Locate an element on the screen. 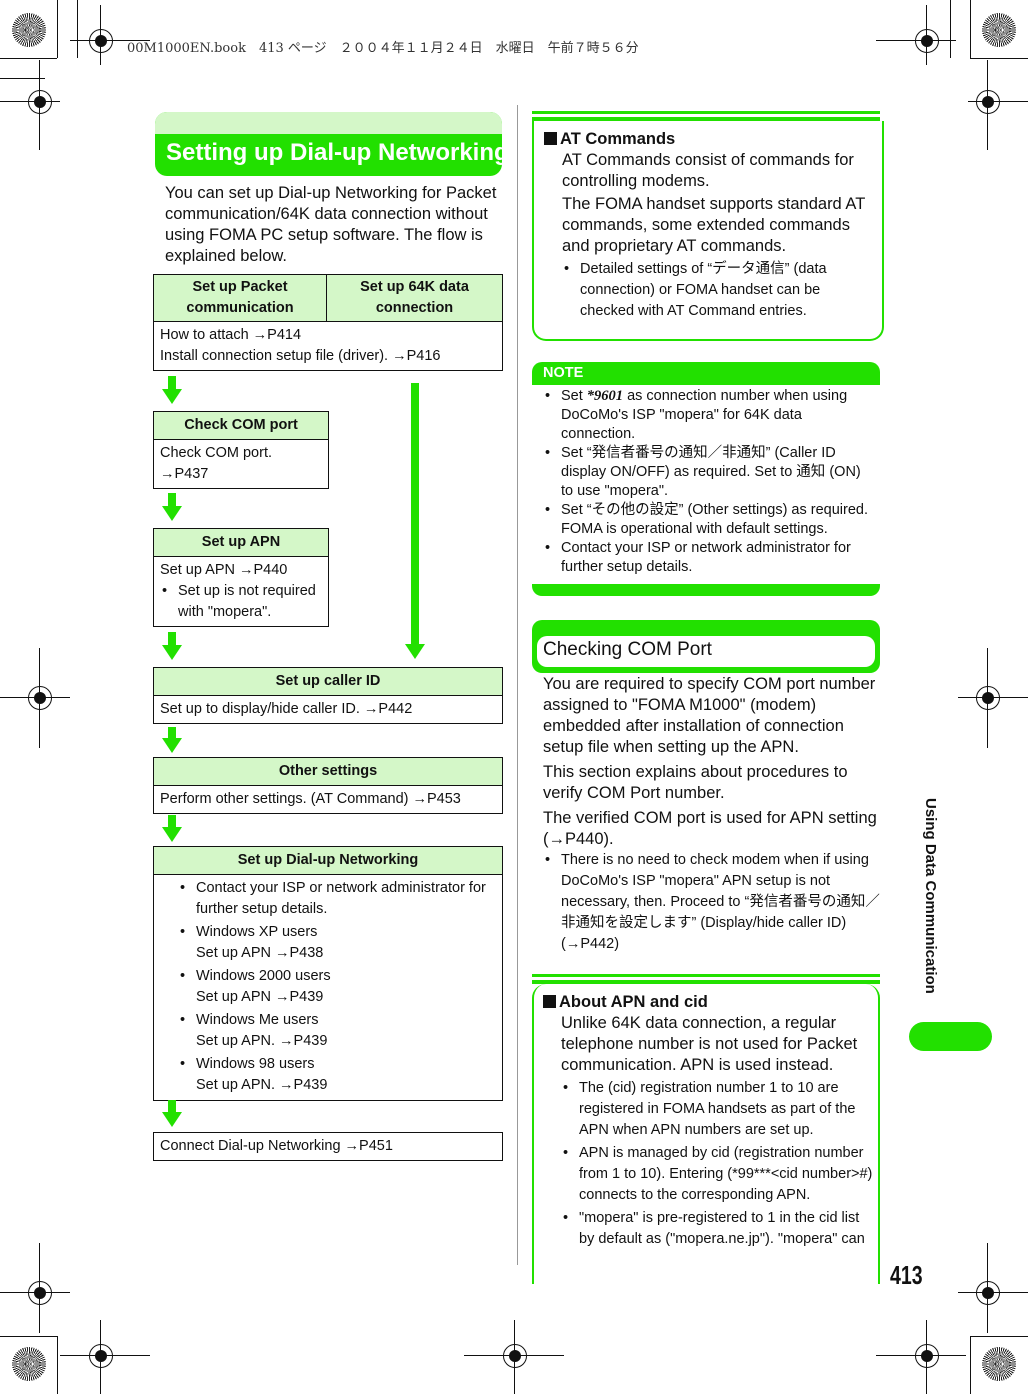 The height and width of the screenshot is (1394, 1028). caller-id-header: Set up caller ID is located at coordinates (328, 682).